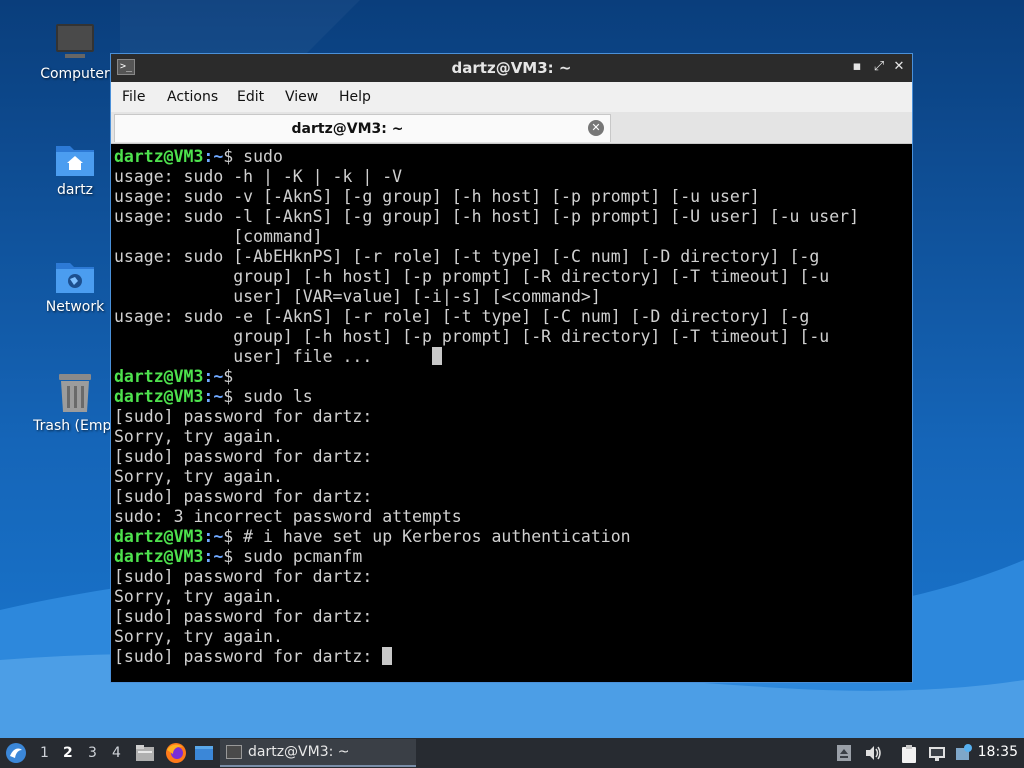 This screenshot has width=1024, height=768. I want to click on terminal-output-line: sudo: 3 incorrect password attempts, so click(513, 517).